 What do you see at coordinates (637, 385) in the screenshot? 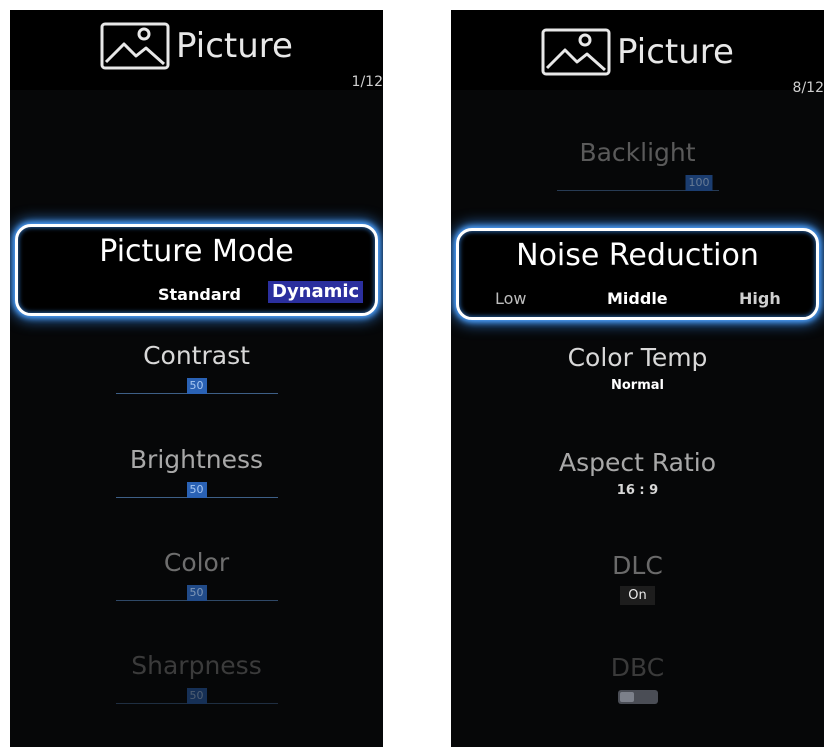
I see `color-temp-value: Normal` at bounding box center [637, 385].